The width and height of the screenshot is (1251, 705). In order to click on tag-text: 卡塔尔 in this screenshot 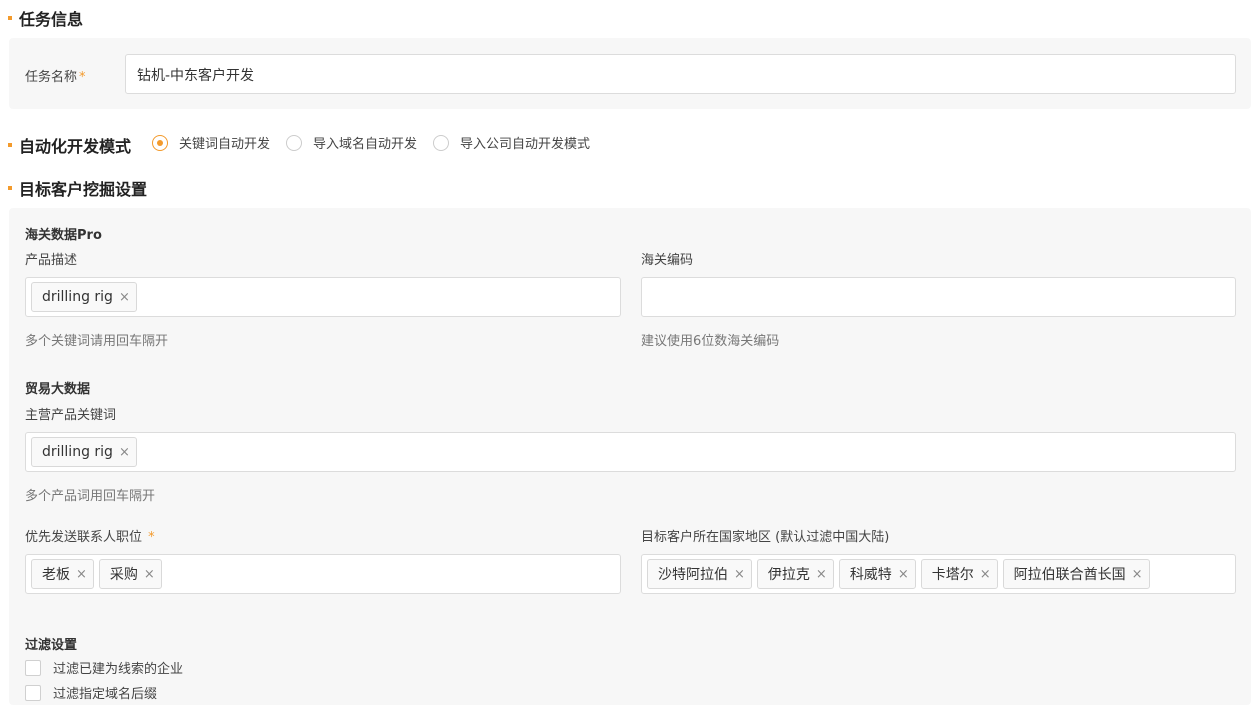, I will do `click(952, 575)`.